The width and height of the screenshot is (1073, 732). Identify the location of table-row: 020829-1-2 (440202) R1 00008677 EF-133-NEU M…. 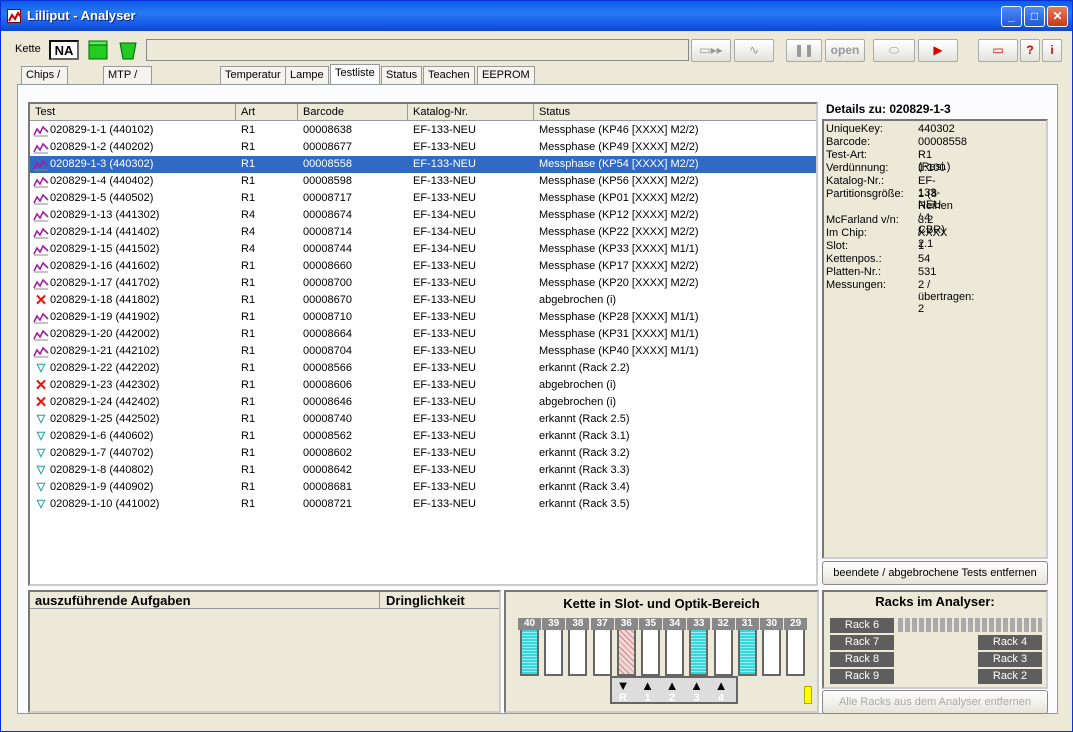
(423, 147).